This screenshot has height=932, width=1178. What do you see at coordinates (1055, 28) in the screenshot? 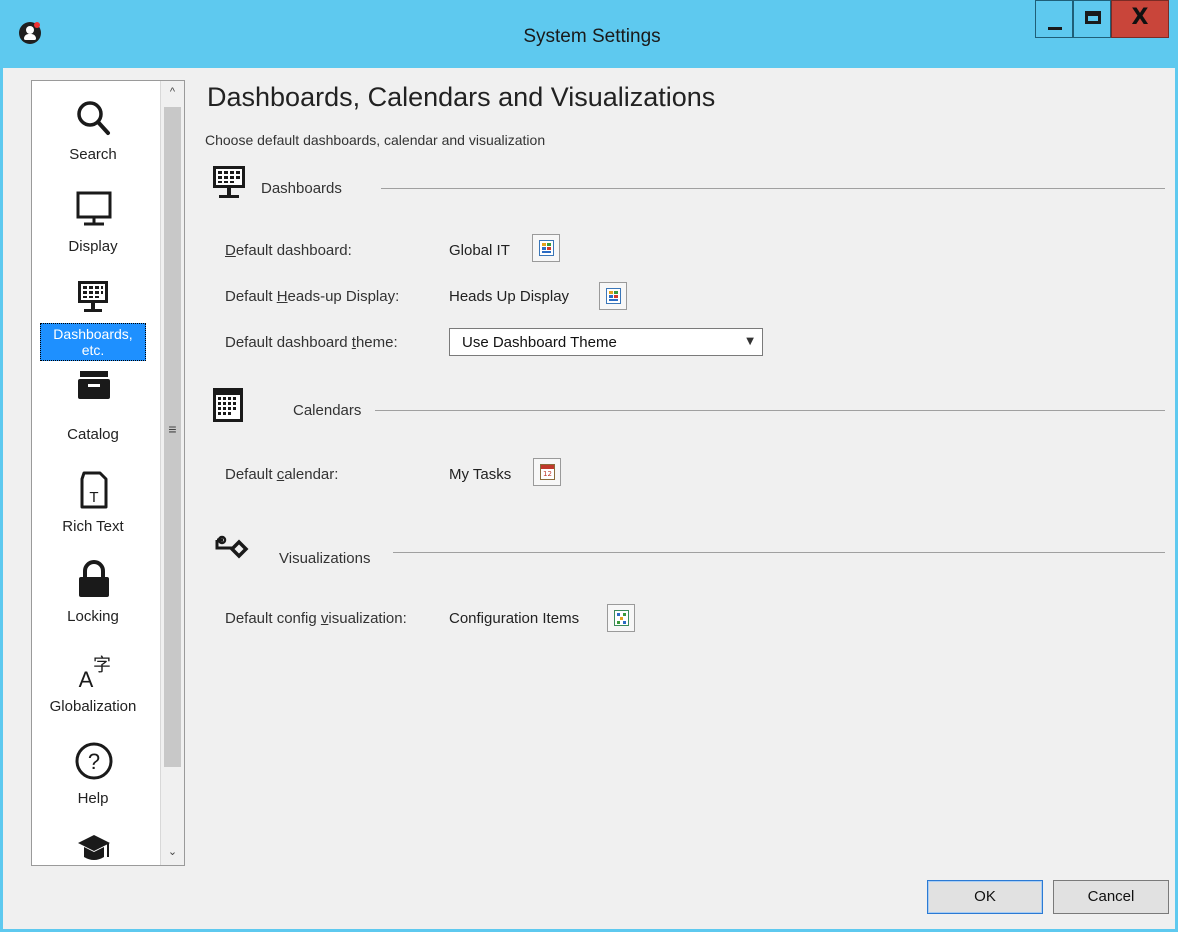
I see `minimize-icon` at bounding box center [1055, 28].